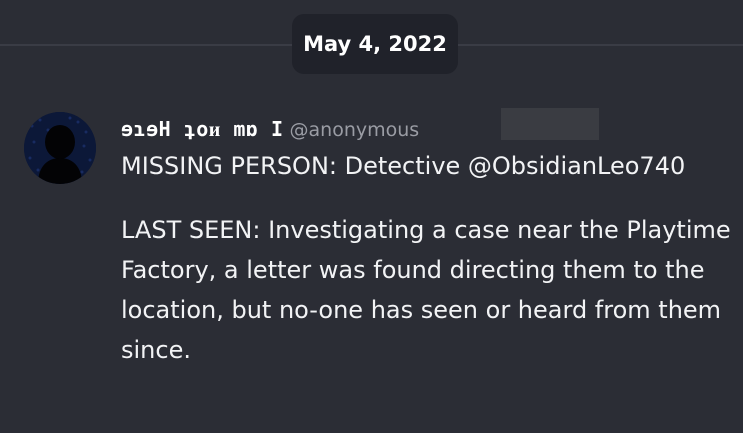 Image resolution: width=743 pixels, height=433 pixels. What do you see at coordinates (375, 44) in the screenshot?
I see `date-divider-label: May 4, 2022` at bounding box center [375, 44].